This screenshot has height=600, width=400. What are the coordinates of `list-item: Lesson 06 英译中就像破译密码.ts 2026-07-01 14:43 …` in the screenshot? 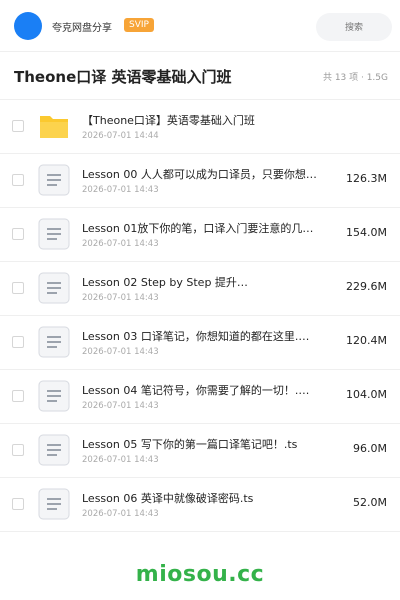 It's located at (200, 505).